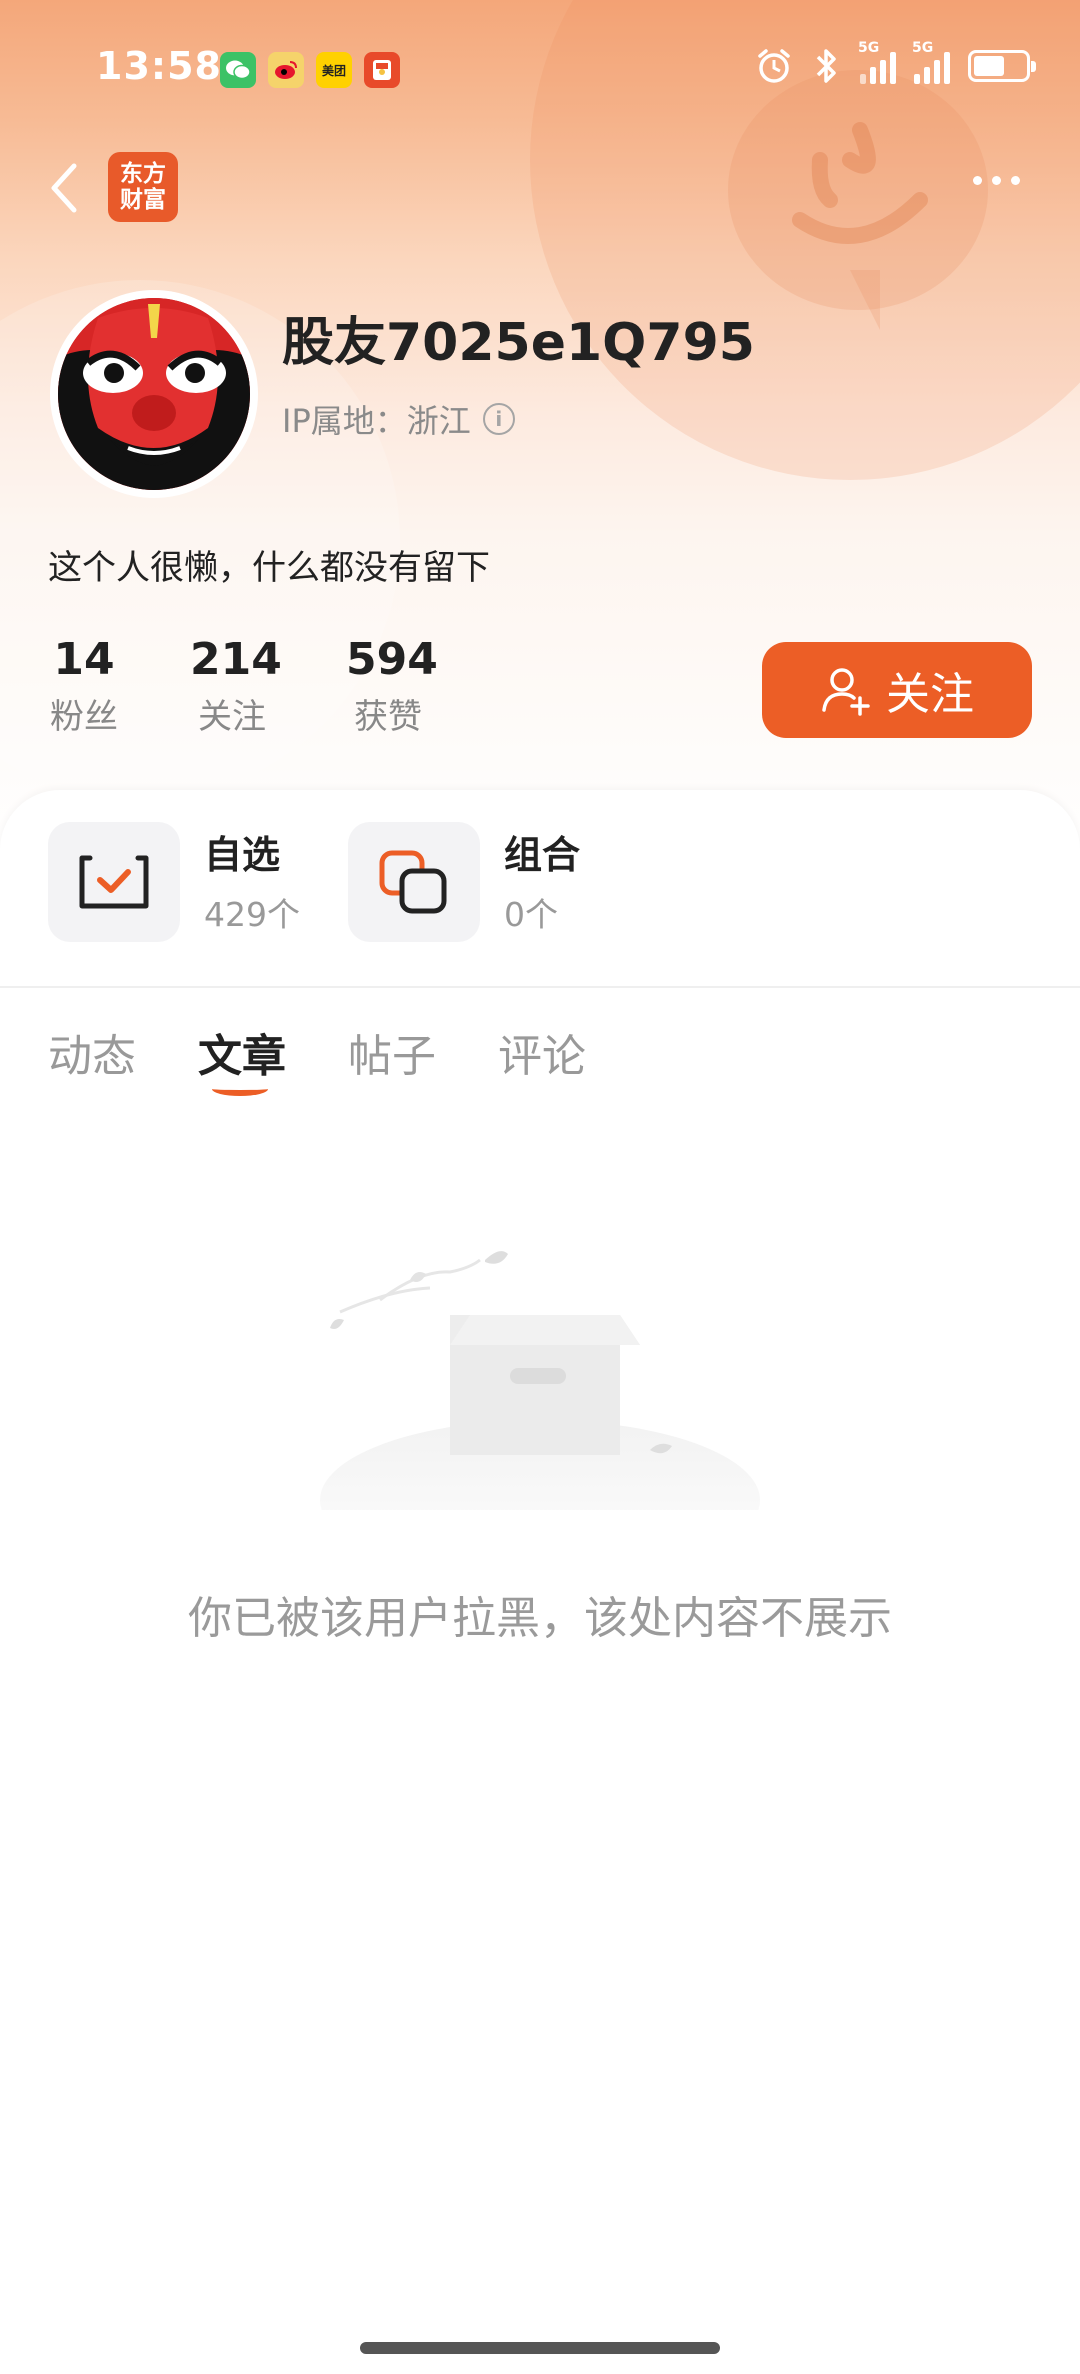 The height and width of the screenshot is (2374, 1080). I want to click on signal-1-icon: 5G, so click(877, 62).